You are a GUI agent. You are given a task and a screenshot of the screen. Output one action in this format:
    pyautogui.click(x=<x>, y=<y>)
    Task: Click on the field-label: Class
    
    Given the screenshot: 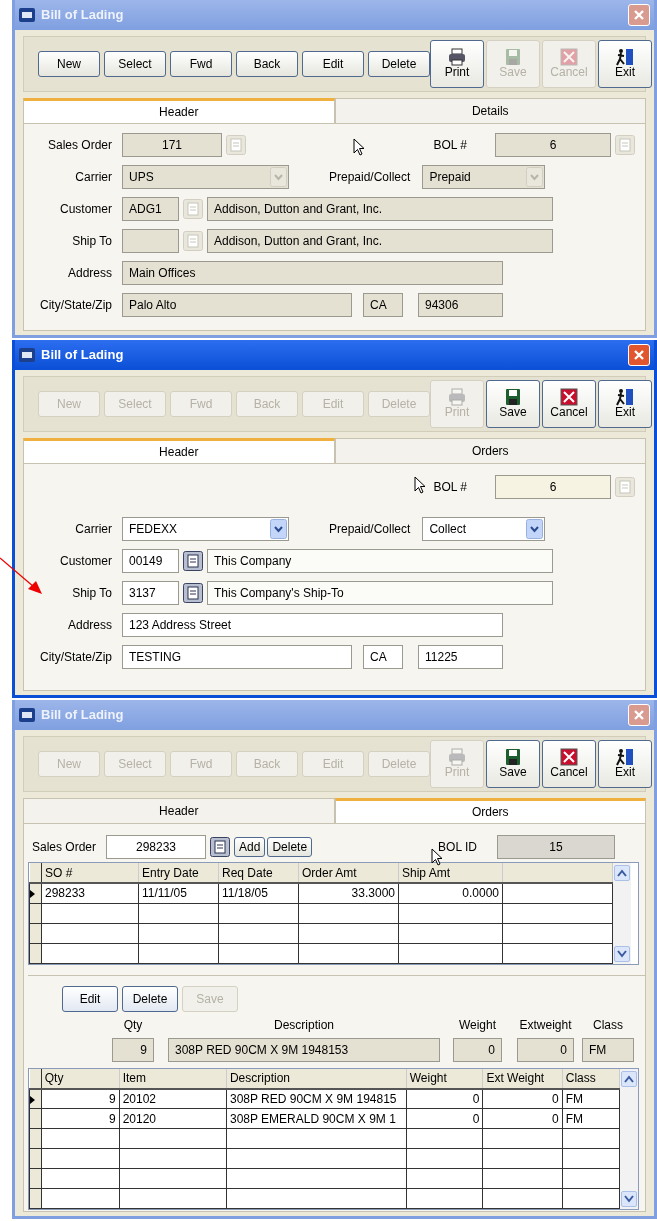 What is the action you would take?
    pyautogui.click(x=608, y=1025)
    